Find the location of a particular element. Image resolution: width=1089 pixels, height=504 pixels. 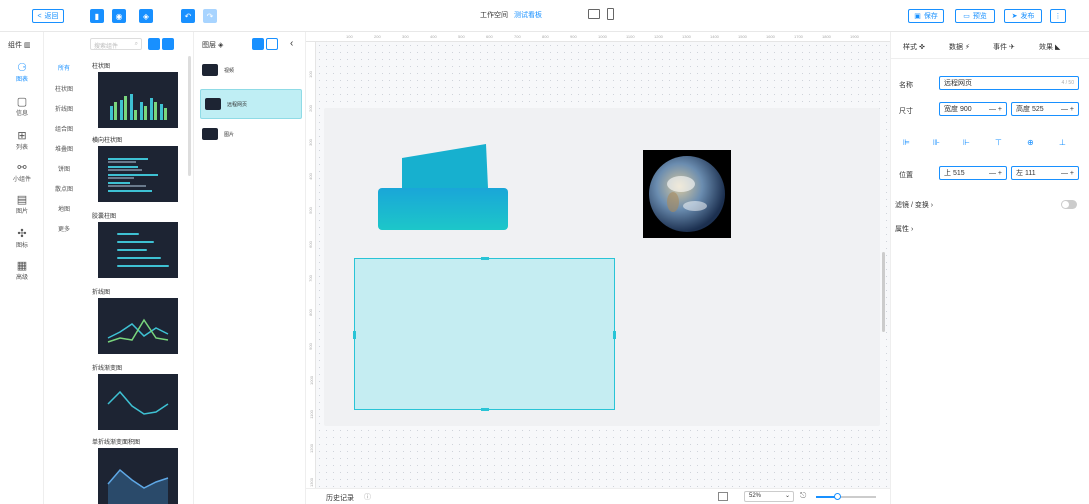

align-top-icon: ⊤ is located at coordinates (998, 142).